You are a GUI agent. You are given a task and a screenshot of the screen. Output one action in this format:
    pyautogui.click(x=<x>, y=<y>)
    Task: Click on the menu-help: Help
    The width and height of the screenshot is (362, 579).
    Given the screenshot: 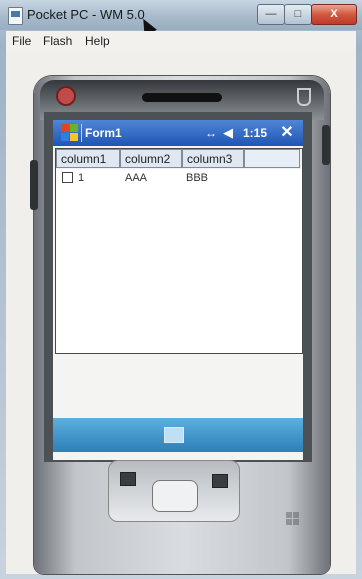 What is the action you would take?
    pyautogui.click(x=97, y=41)
    